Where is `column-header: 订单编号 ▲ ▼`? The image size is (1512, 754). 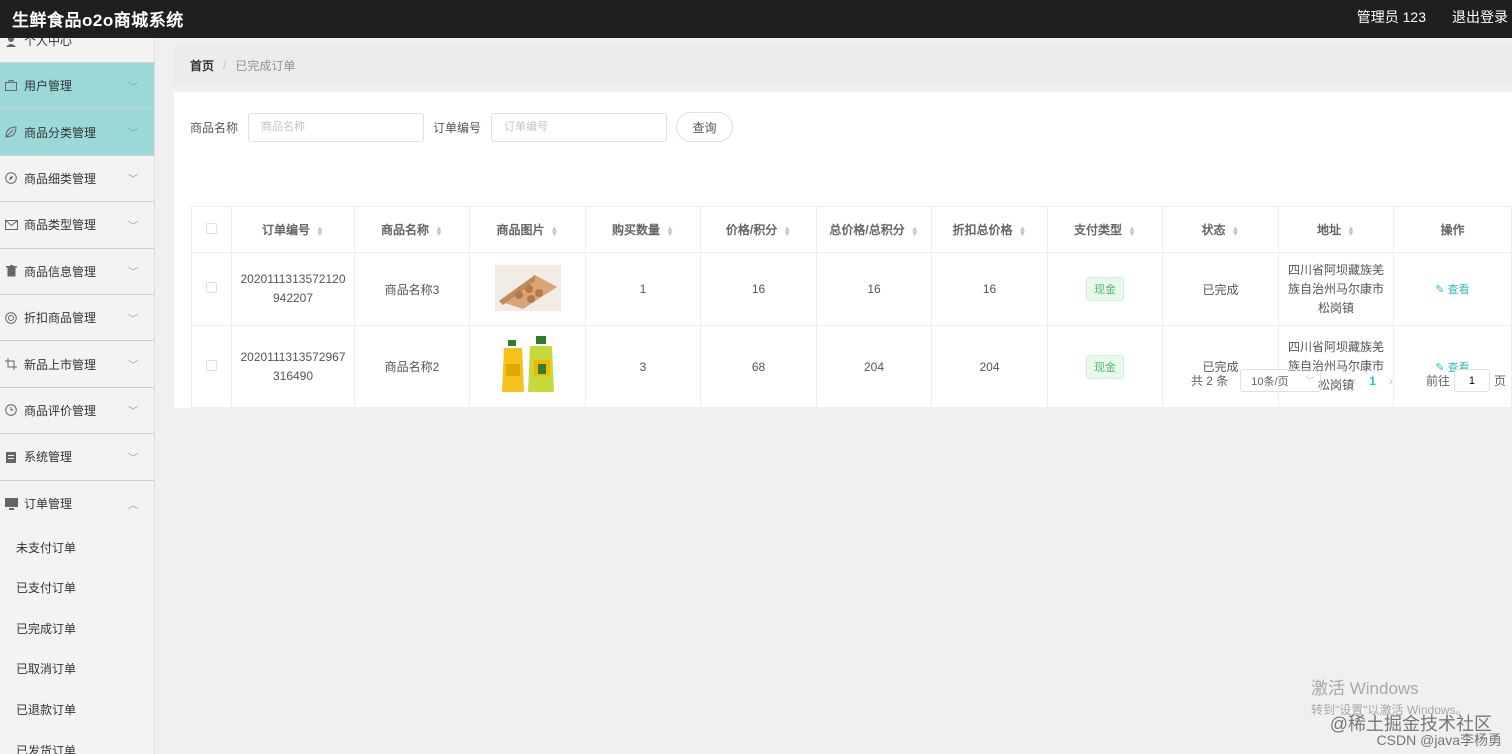
column-header: 订单编号 ▲ ▼ is located at coordinates (293, 229).